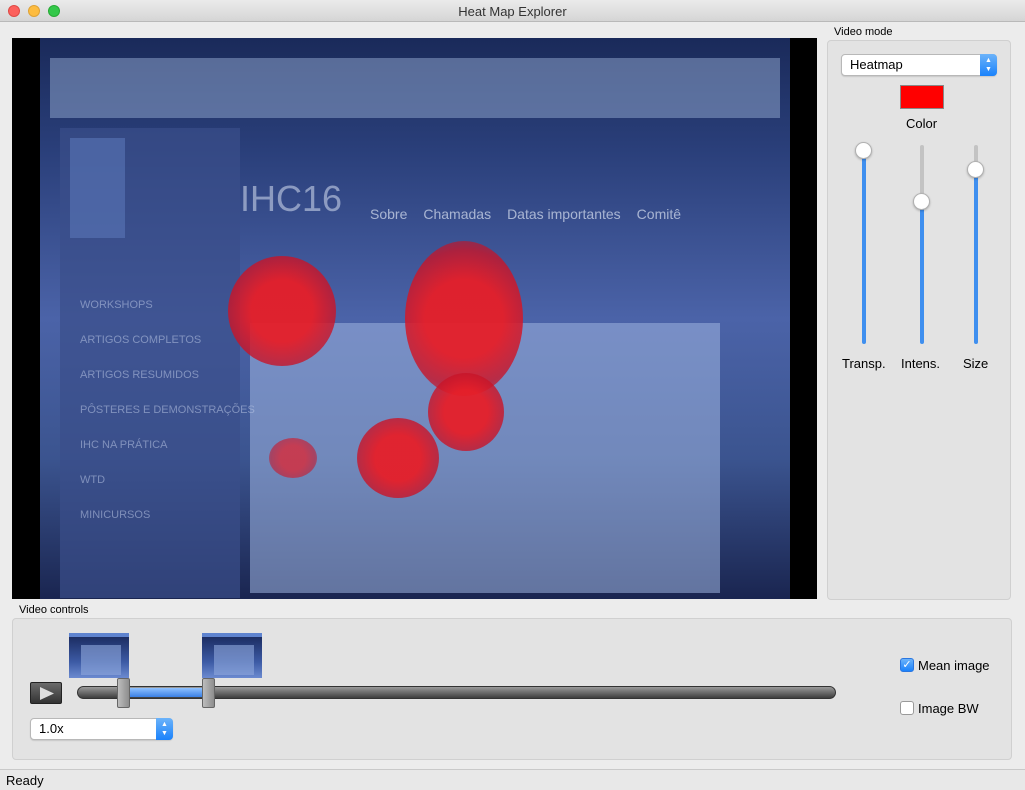 The height and width of the screenshot is (790, 1025). I want to click on end-frame-thumbnail, so click(232, 655).